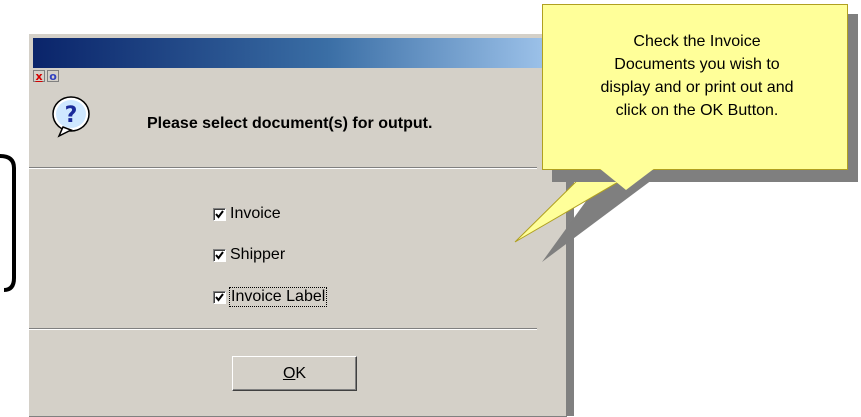 This screenshot has width=861, height=417. Describe the element at coordinates (46, 77) in the screenshot. I see `window-controls: x o` at that location.